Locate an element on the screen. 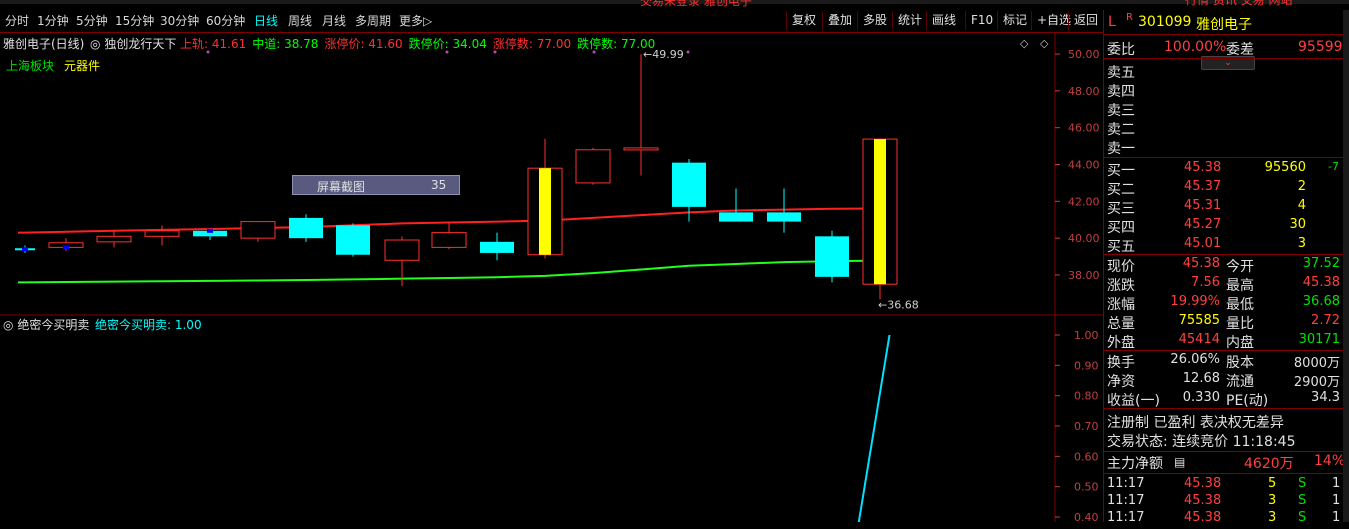 This screenshot has width=1349, height=529. sell-level-1: 卖一 is located at coordinates (1224, 147).